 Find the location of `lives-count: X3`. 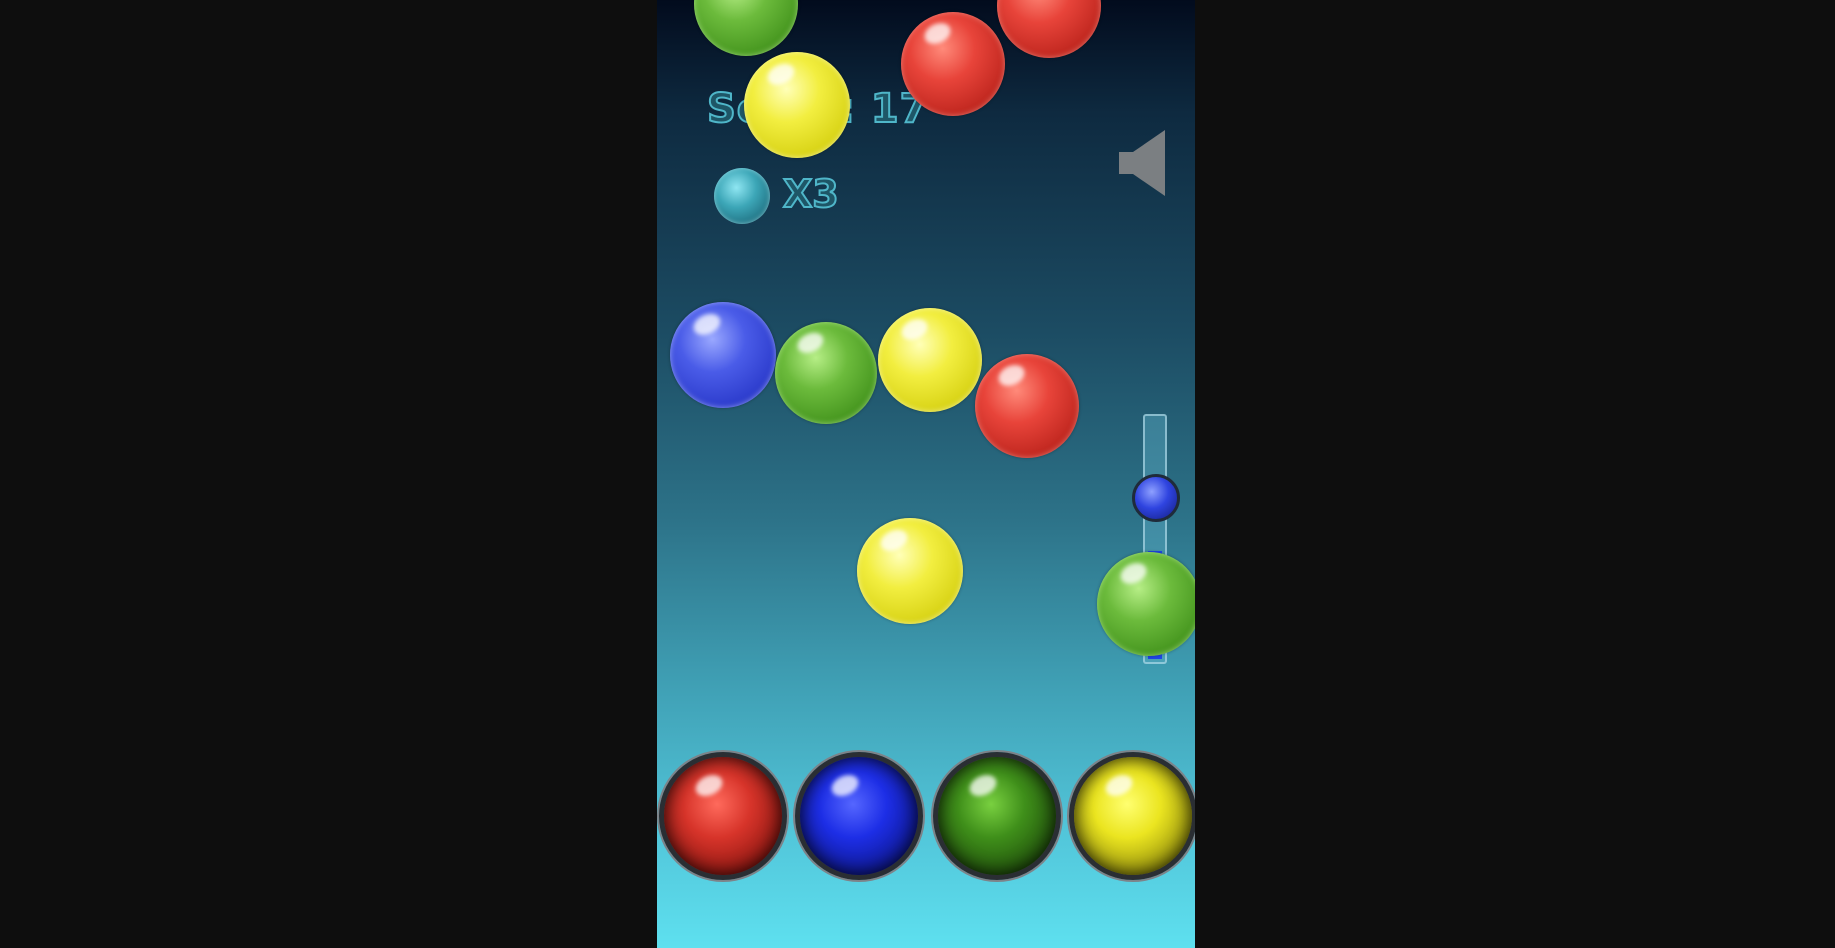

lives-count: X3 is located at coordinates (811, 194).